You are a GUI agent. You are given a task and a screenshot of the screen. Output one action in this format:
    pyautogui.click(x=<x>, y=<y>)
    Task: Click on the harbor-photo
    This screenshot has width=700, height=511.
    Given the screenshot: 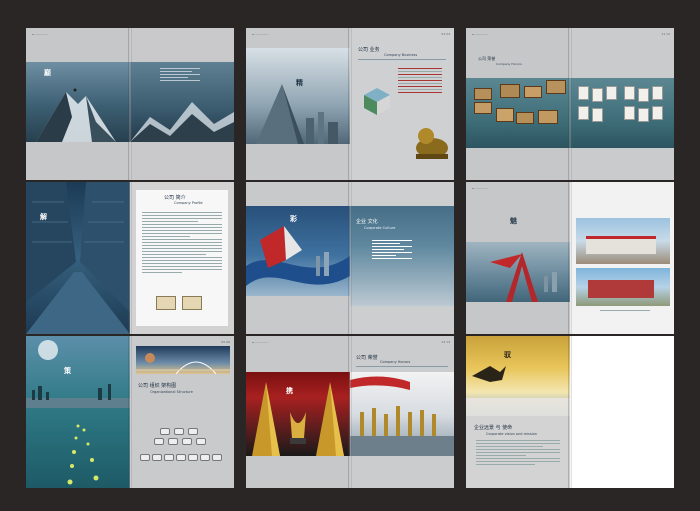 What is the action you would take?
    pyautogui.click(x=518, y=272)
    